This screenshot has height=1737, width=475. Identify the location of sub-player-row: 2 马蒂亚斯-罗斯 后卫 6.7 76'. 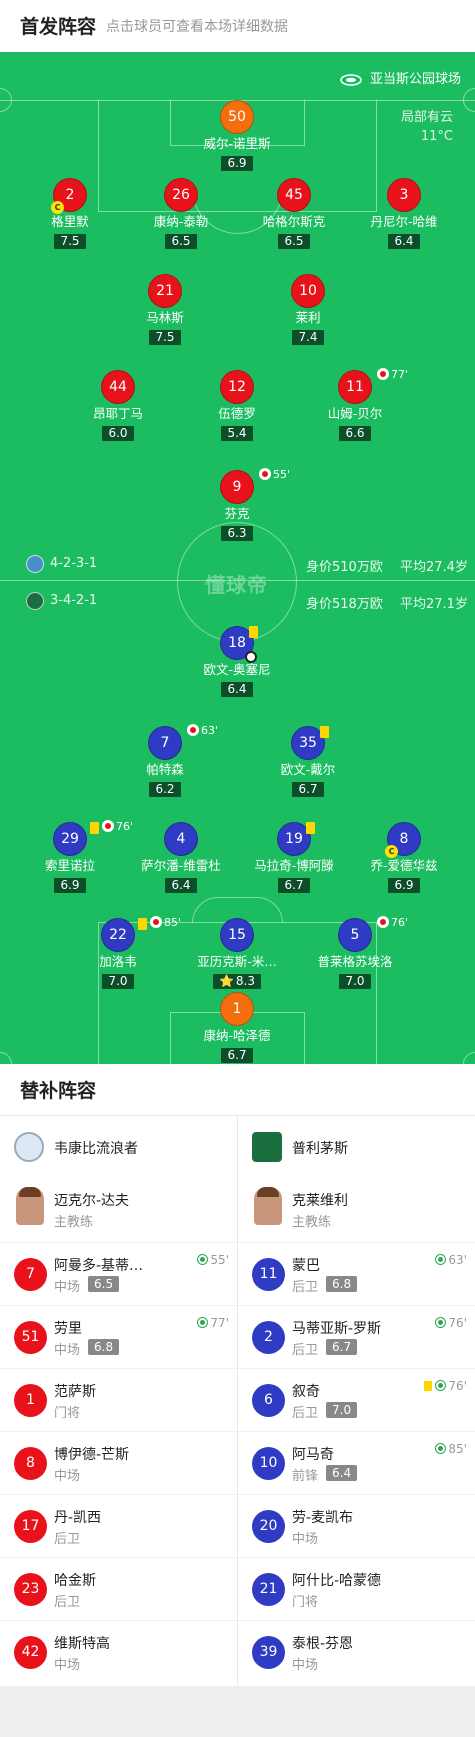
(356, 1336).